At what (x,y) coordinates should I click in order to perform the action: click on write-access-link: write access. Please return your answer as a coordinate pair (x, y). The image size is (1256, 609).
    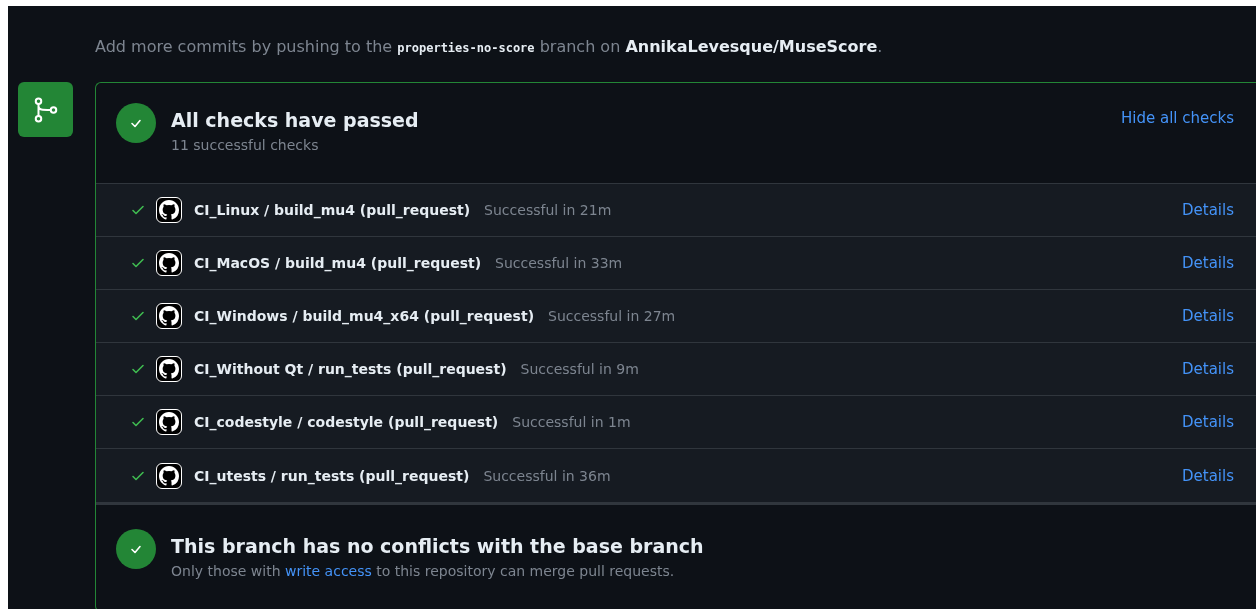
    Looking at the image, I should click on (328, 571).